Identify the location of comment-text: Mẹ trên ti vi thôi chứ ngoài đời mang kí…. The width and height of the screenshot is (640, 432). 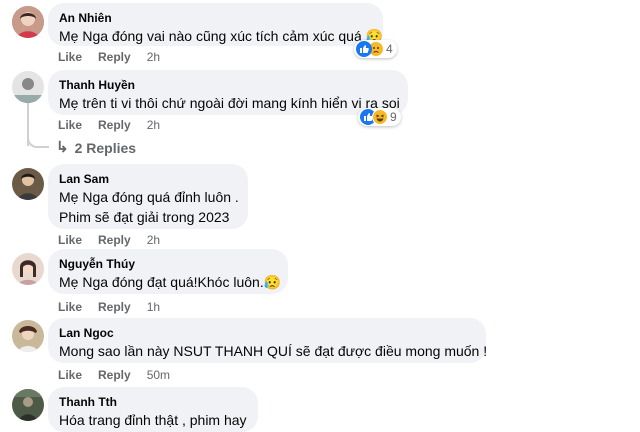
(229, 103).